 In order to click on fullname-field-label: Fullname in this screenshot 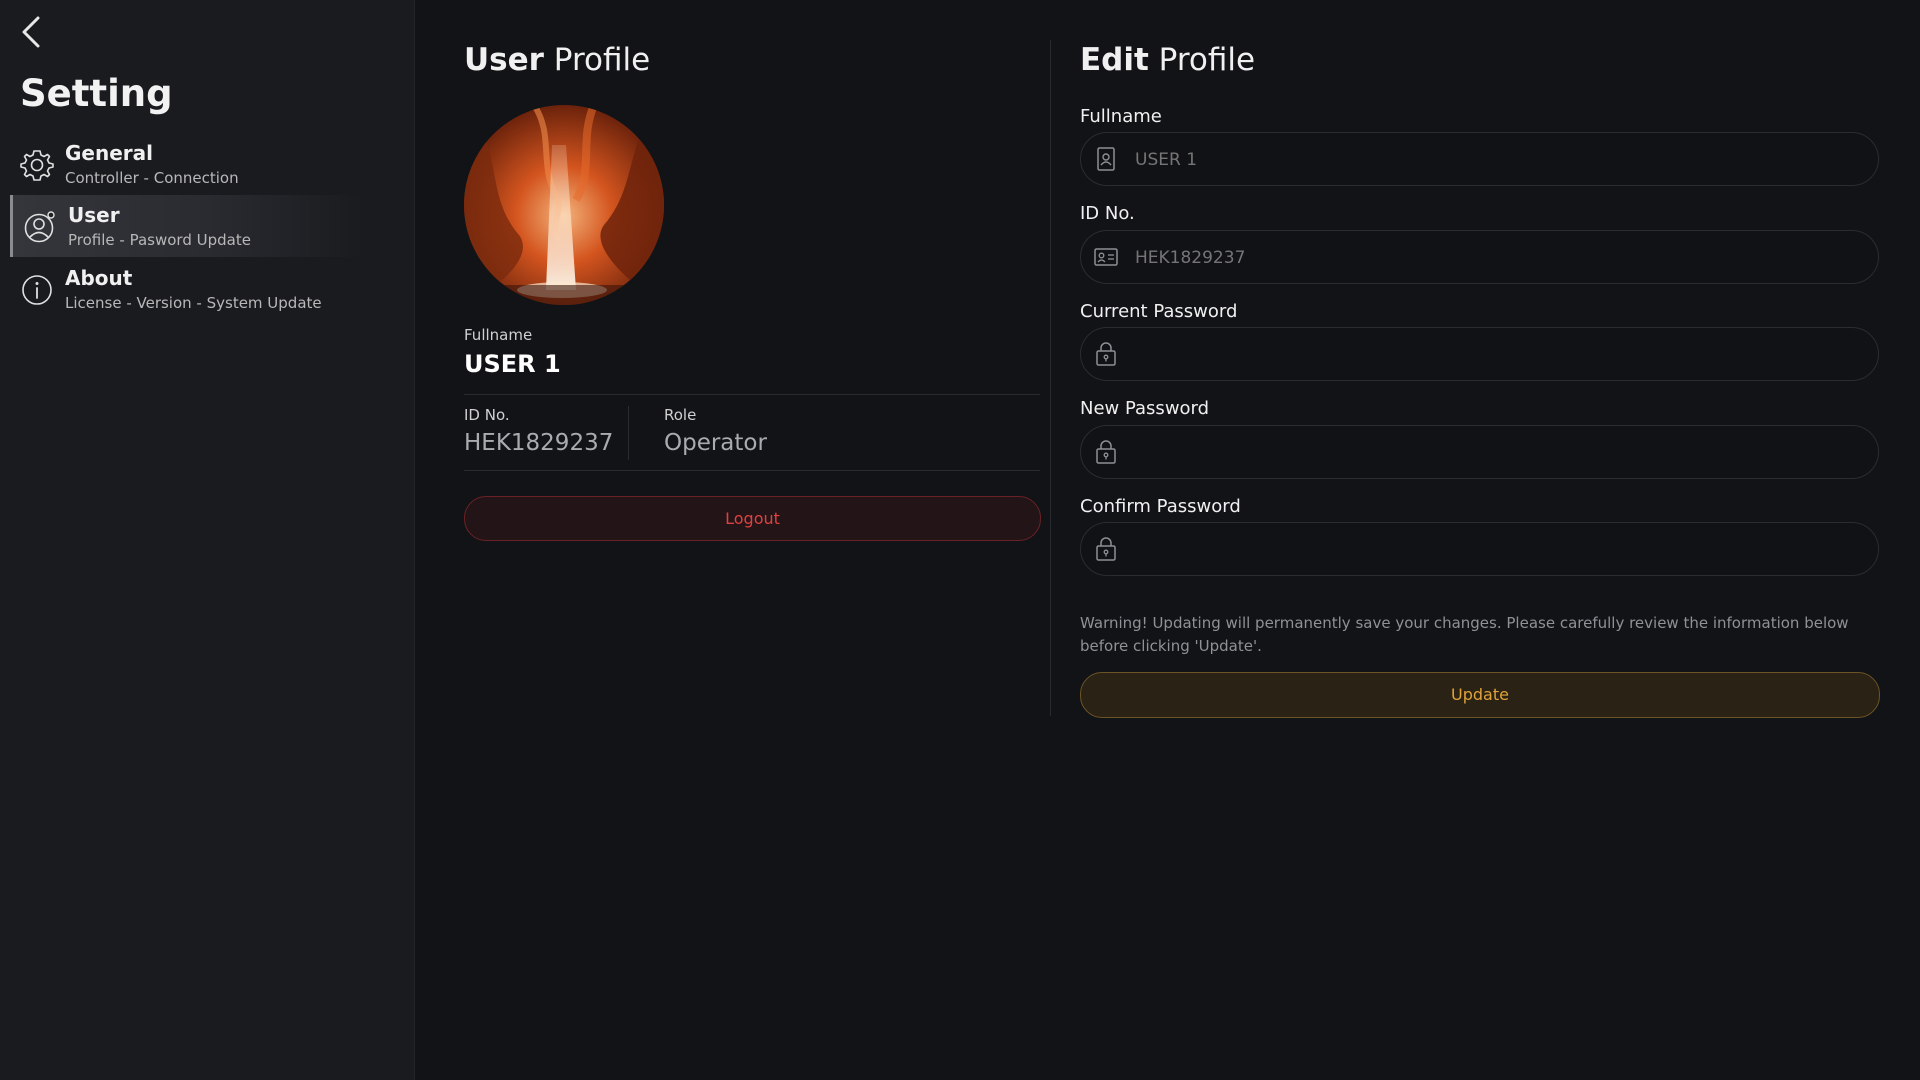, I will do `click(1121, 116)`.